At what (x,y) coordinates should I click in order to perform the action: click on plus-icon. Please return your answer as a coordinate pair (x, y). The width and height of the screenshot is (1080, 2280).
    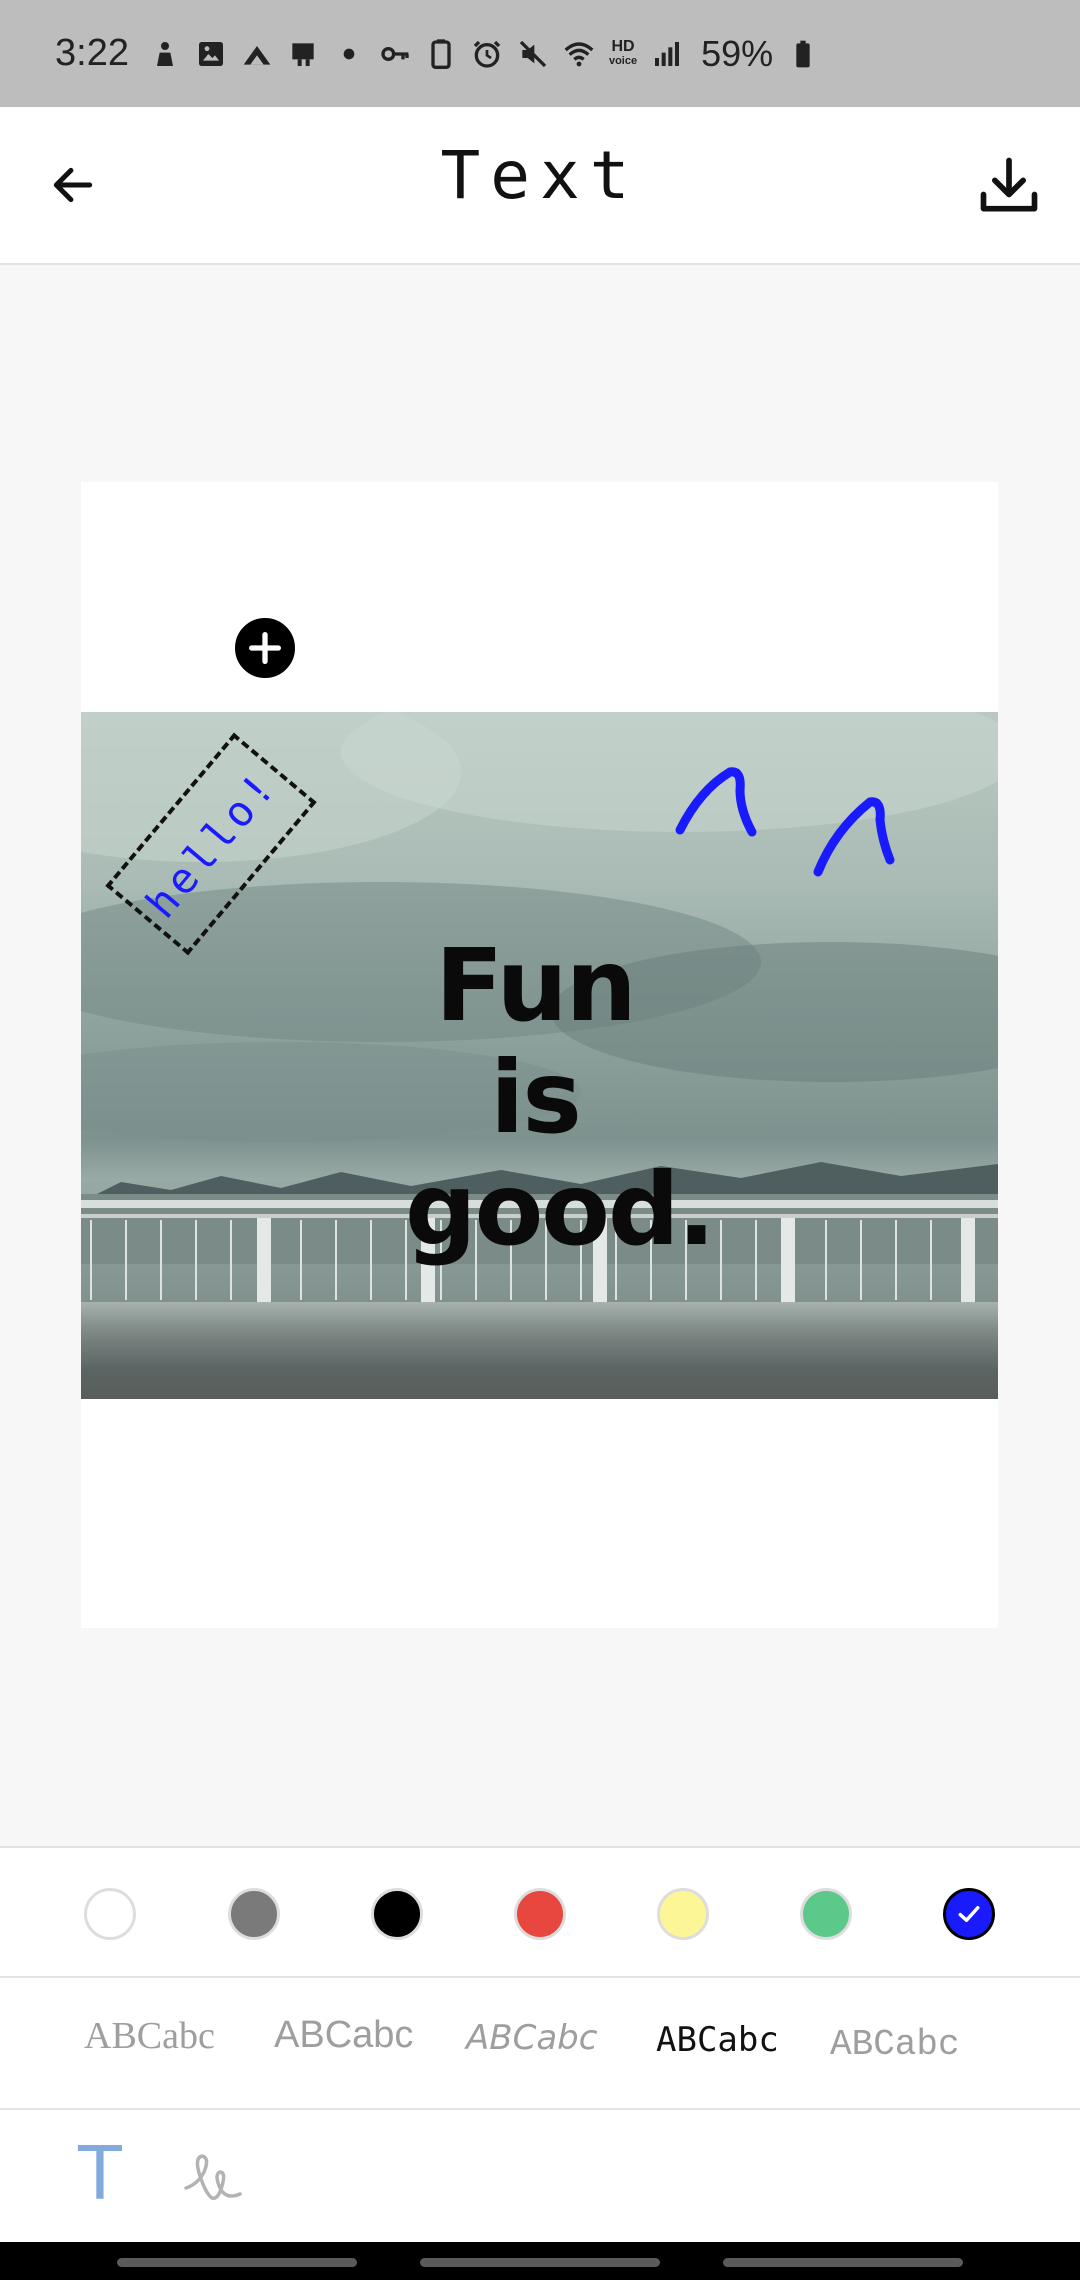
    Looking at the image, I should click on (265, 648).